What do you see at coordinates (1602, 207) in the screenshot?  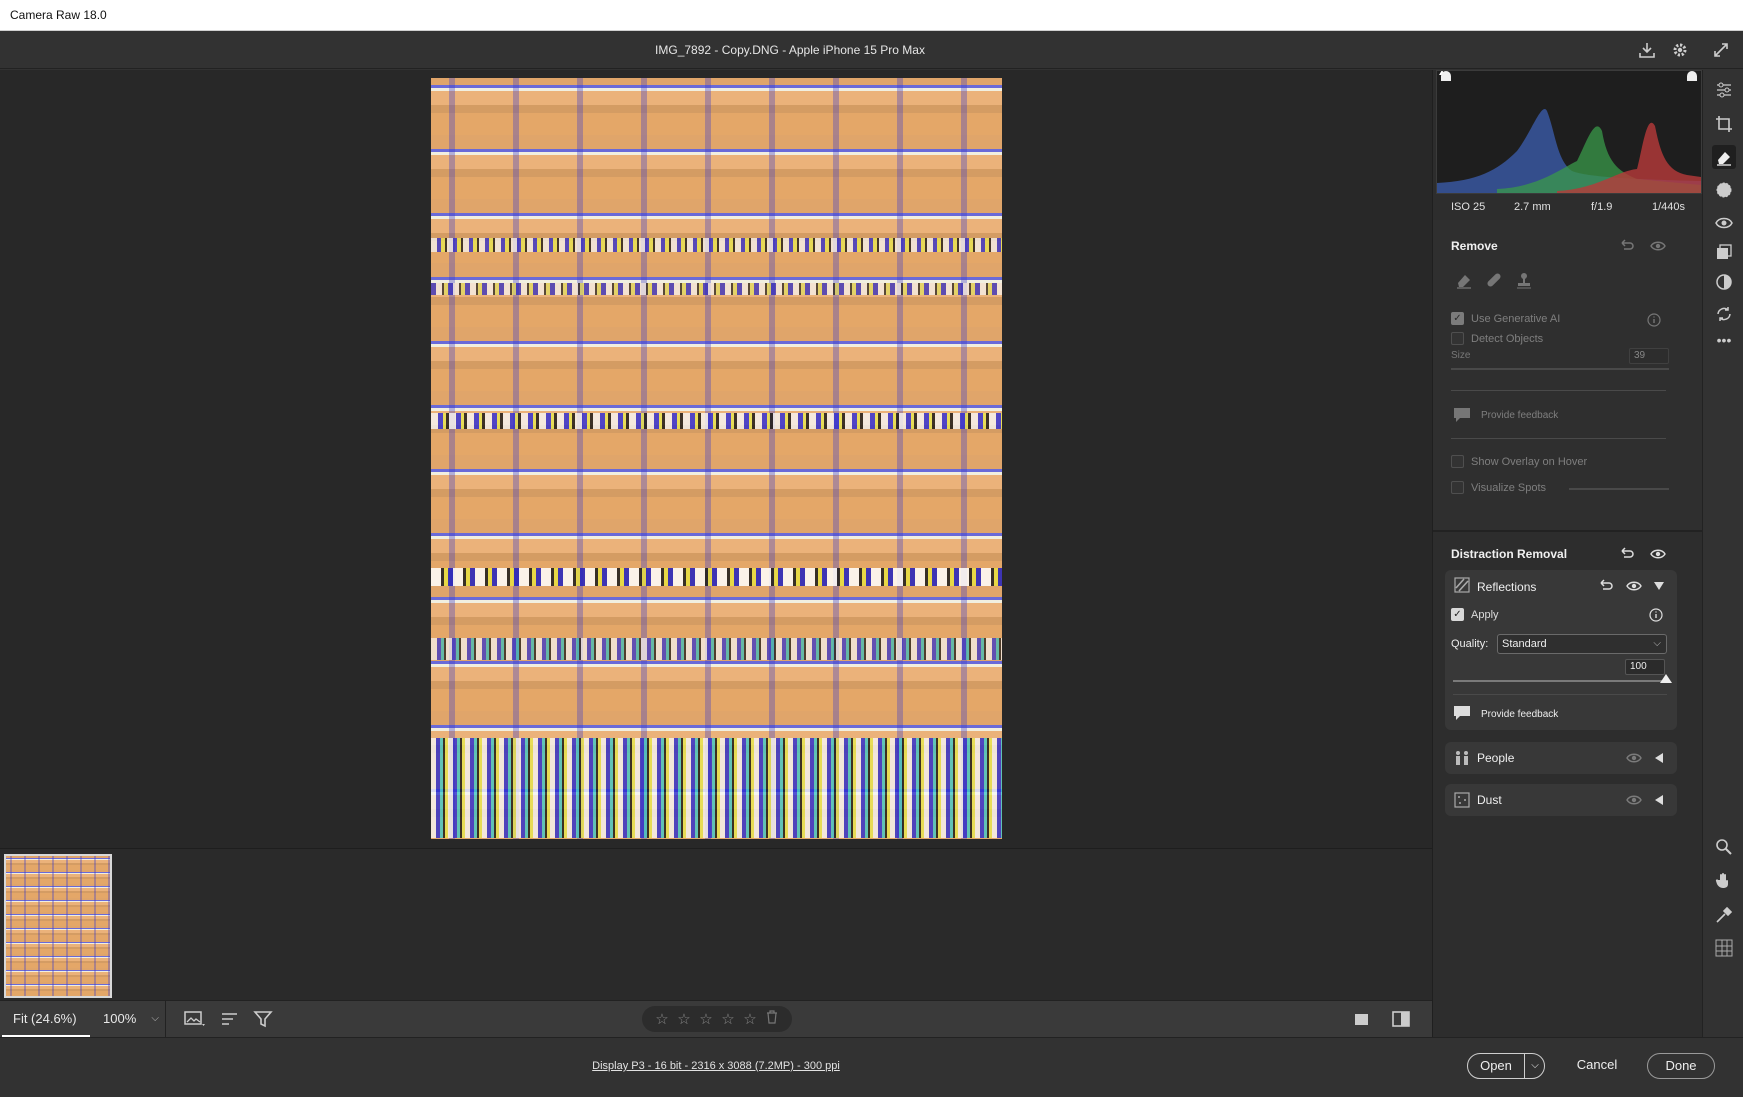 I see `exif-aperture: f/1.9` at bounding box center [1602, 207].